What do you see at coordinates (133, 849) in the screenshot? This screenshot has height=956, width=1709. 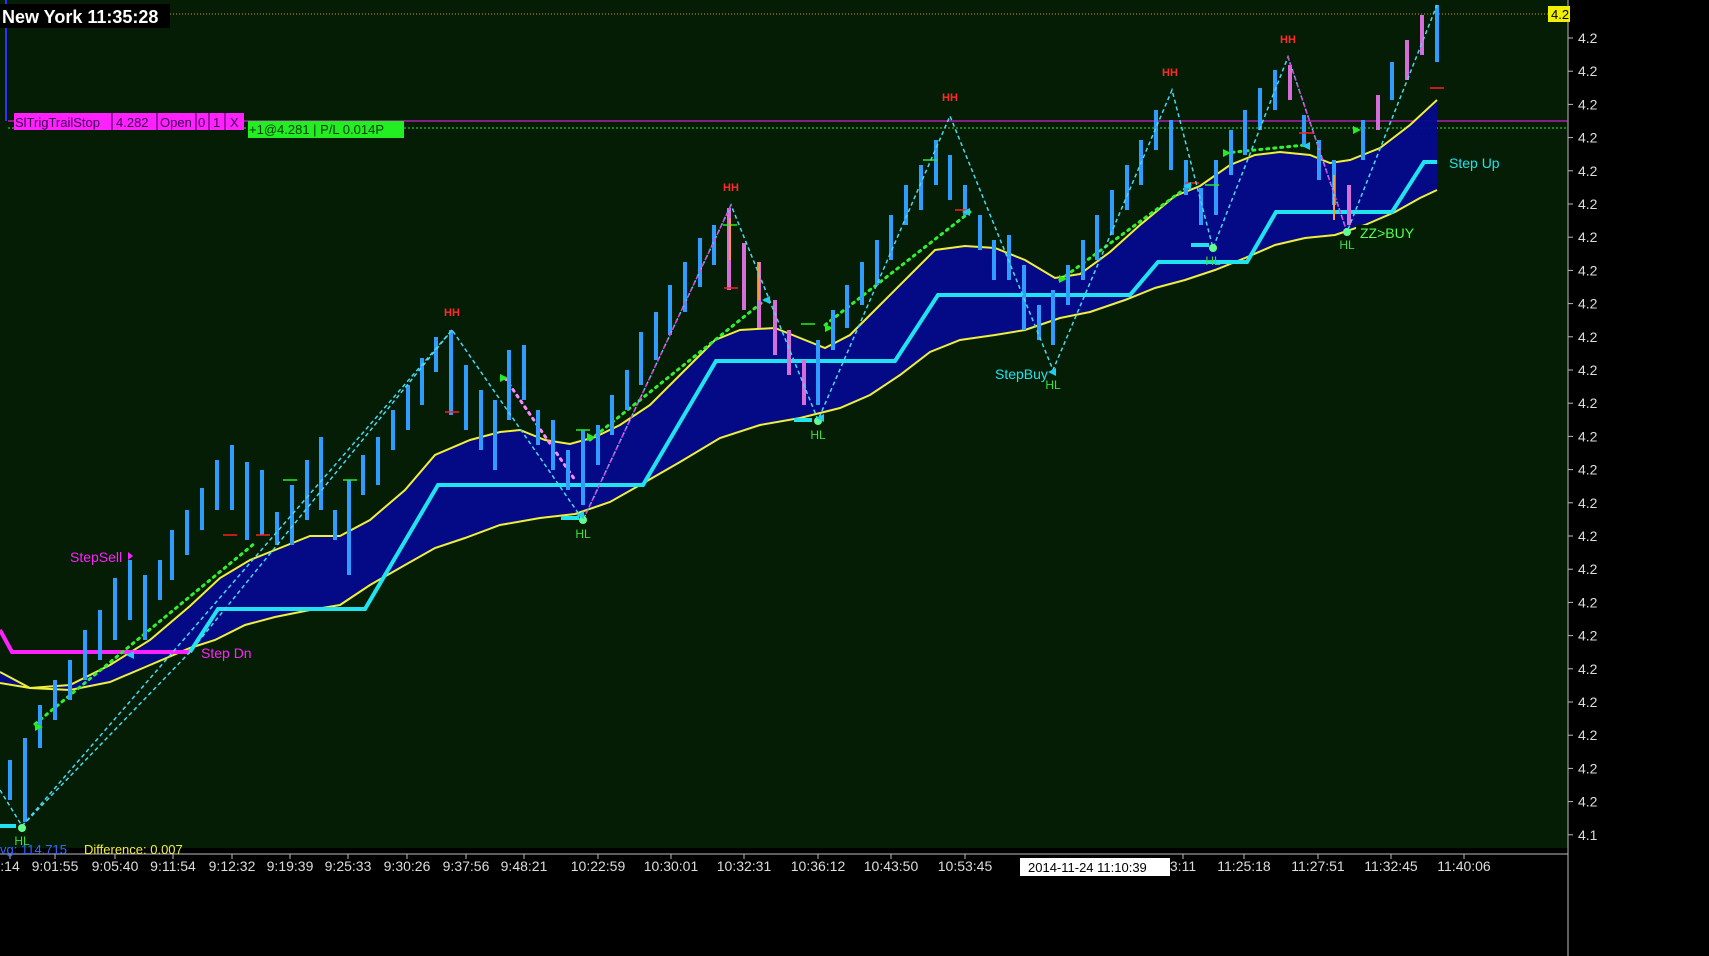 I see `difference-label: Difference: 0.007` at bounding box center [133, 849].